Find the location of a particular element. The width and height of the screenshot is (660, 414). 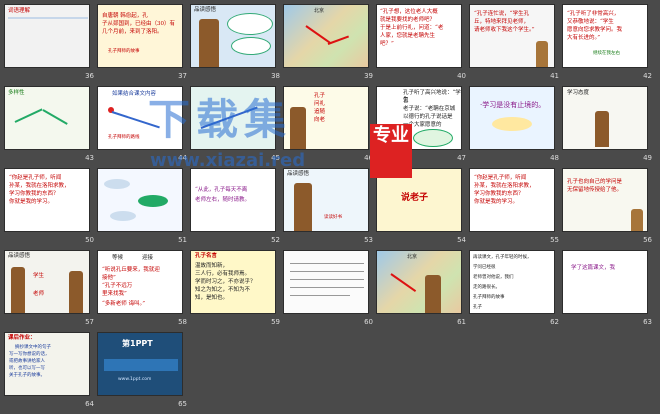

text-line: ·学习是没有止境的。 is located at coordinates (513, 105).